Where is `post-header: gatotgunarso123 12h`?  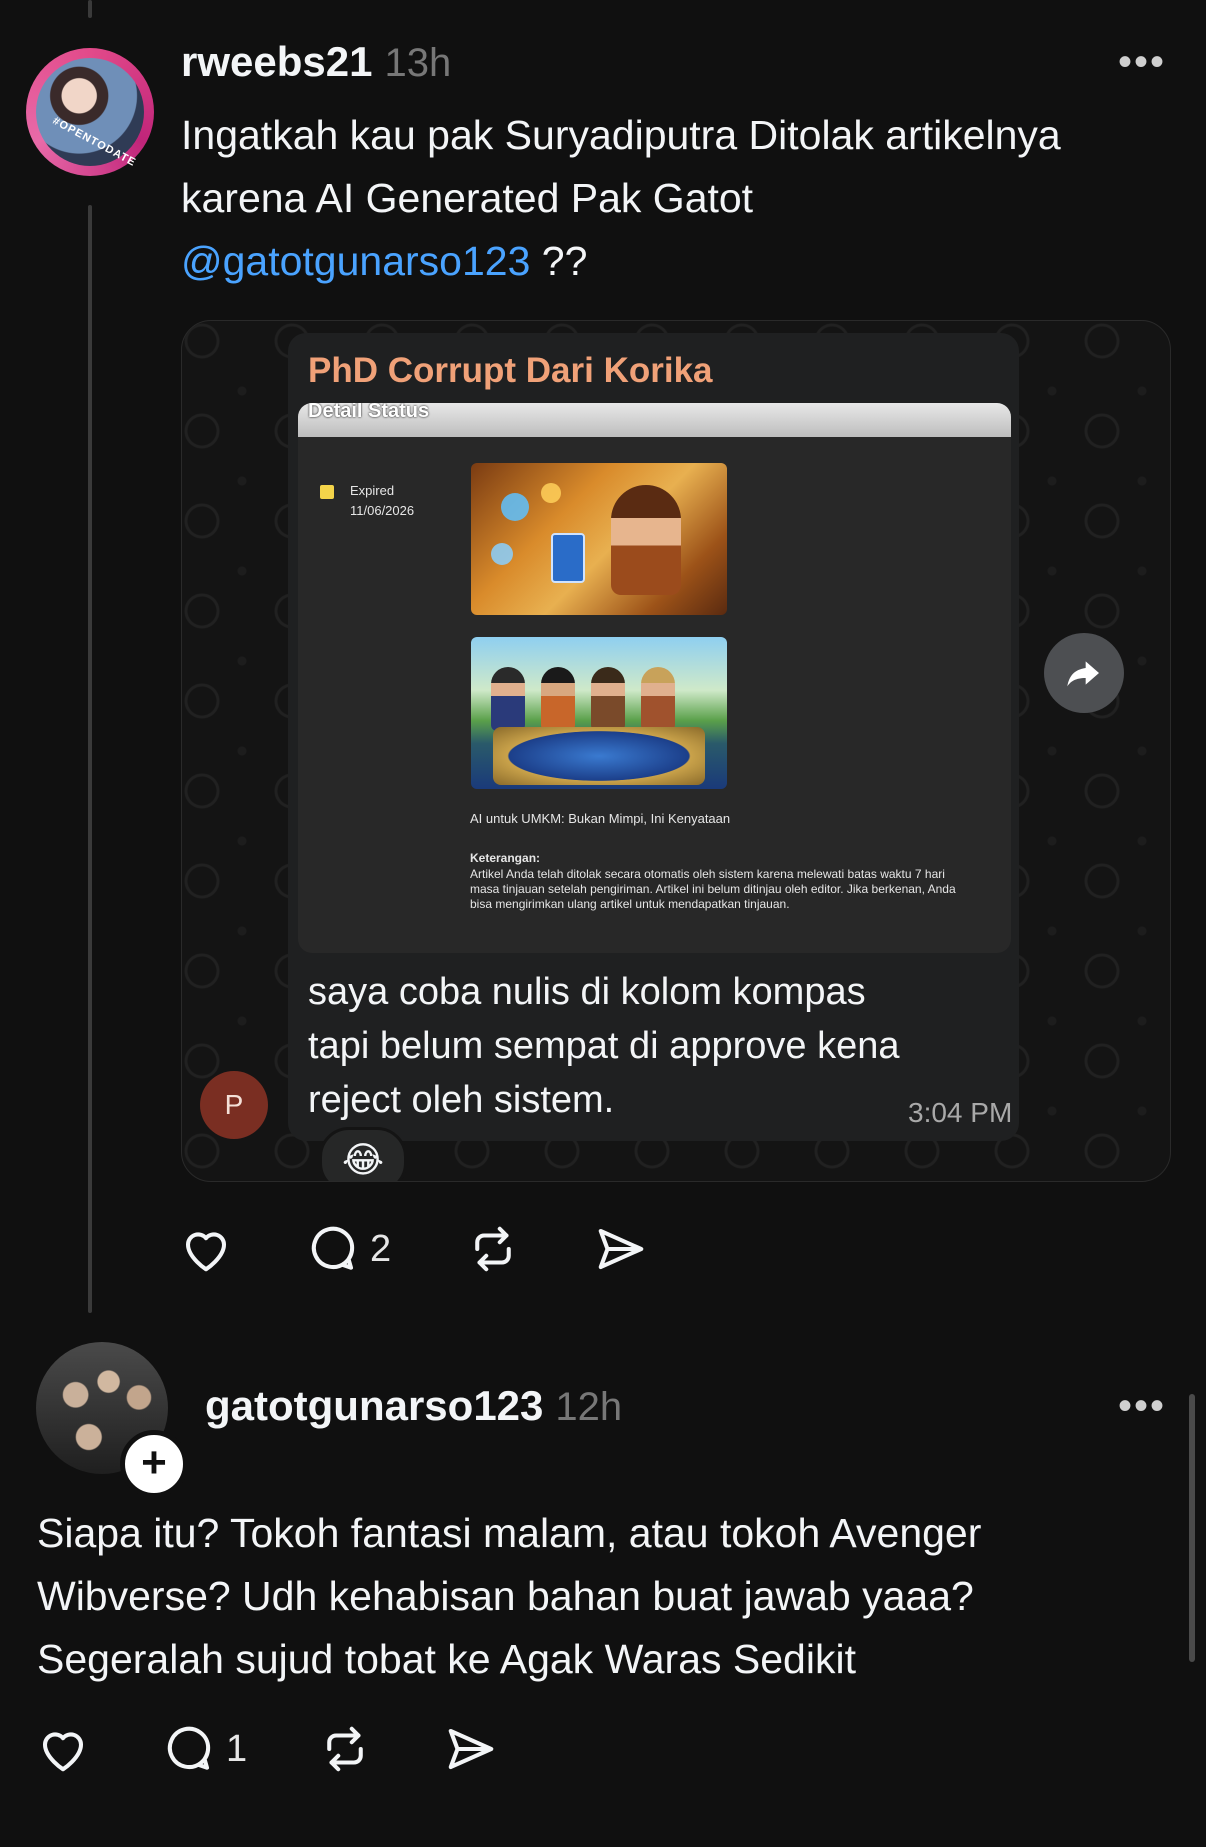
post-header: gatotgunarso123 12h is located at coordinates (413, 1406).